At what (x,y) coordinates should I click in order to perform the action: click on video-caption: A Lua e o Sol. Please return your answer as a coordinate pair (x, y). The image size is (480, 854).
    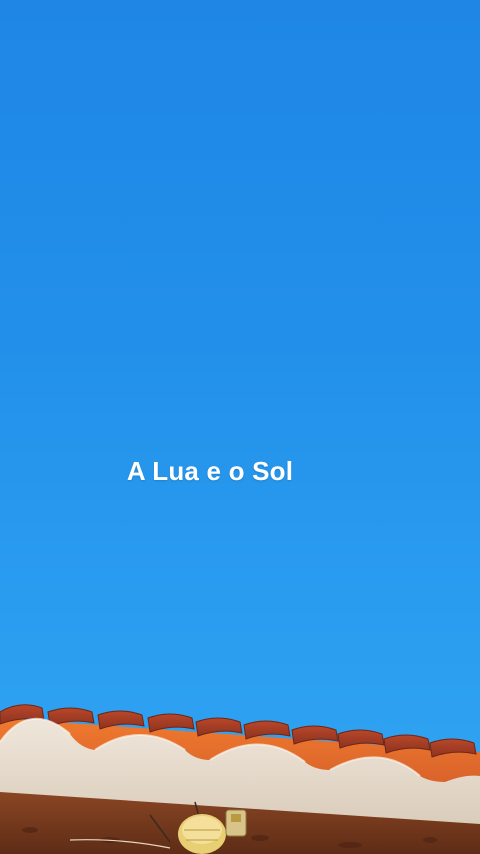
    Looking at the image, I should click on (210, 471).